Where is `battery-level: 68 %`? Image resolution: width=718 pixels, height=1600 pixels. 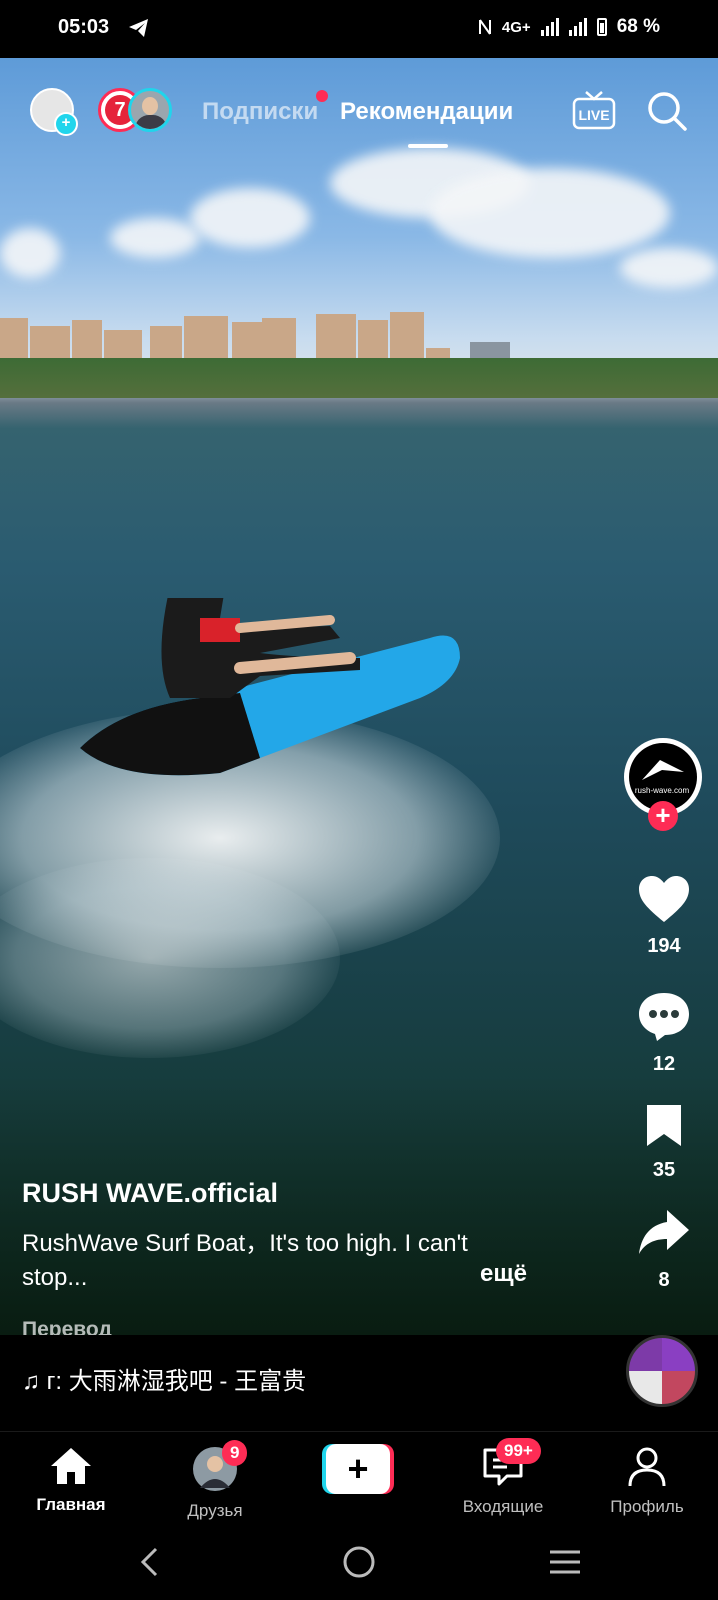 battery-level: 68 % is located at coordinates (638, 26).